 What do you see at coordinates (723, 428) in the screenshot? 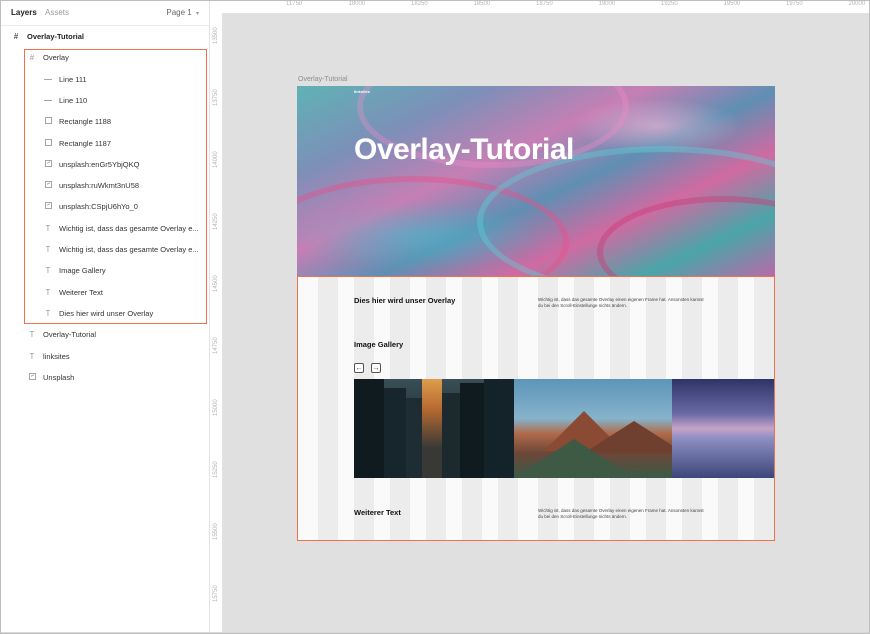
I see `gallery-image-lake` at bounding box center [723, 428].